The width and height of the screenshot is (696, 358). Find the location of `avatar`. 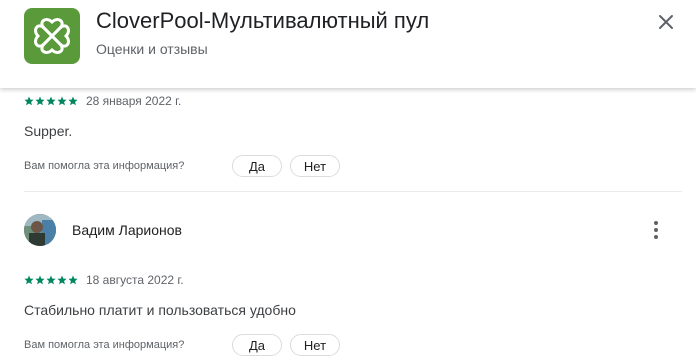

avatar is located at coordinates (40, 230).